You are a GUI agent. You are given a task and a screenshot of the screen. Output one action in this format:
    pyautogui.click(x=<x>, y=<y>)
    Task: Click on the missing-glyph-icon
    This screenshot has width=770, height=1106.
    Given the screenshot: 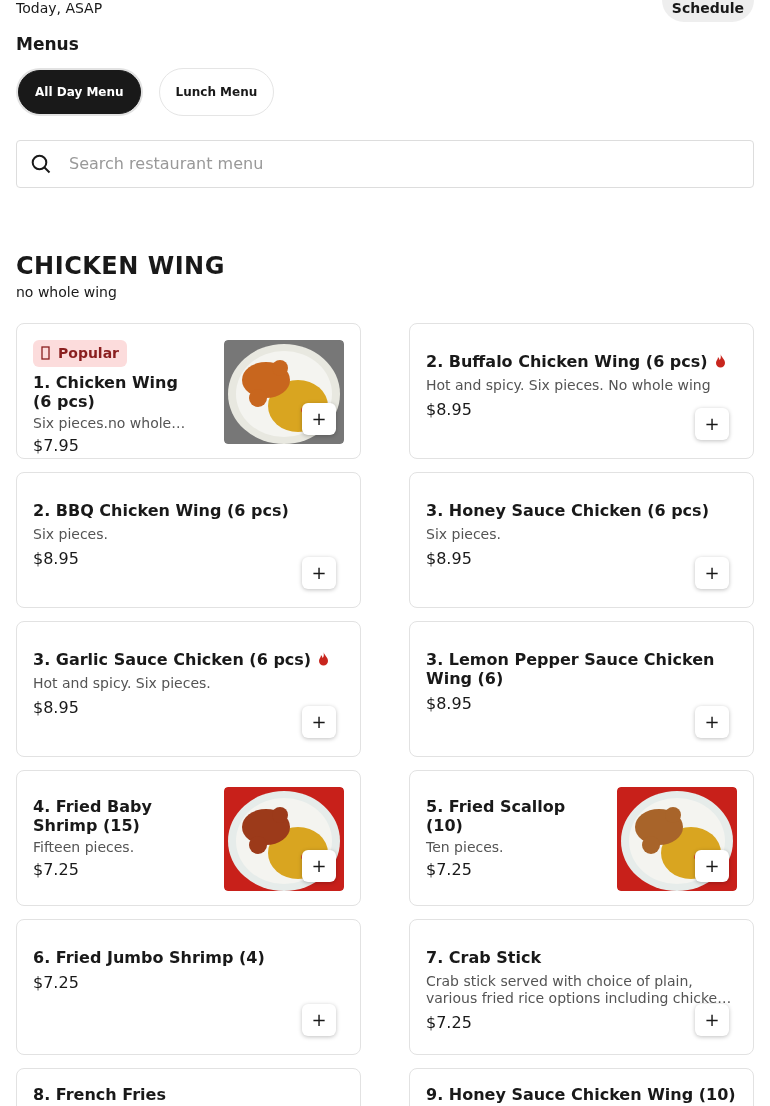 What is the action you would take?
    pyautogui.click(x=45, y=353)
    